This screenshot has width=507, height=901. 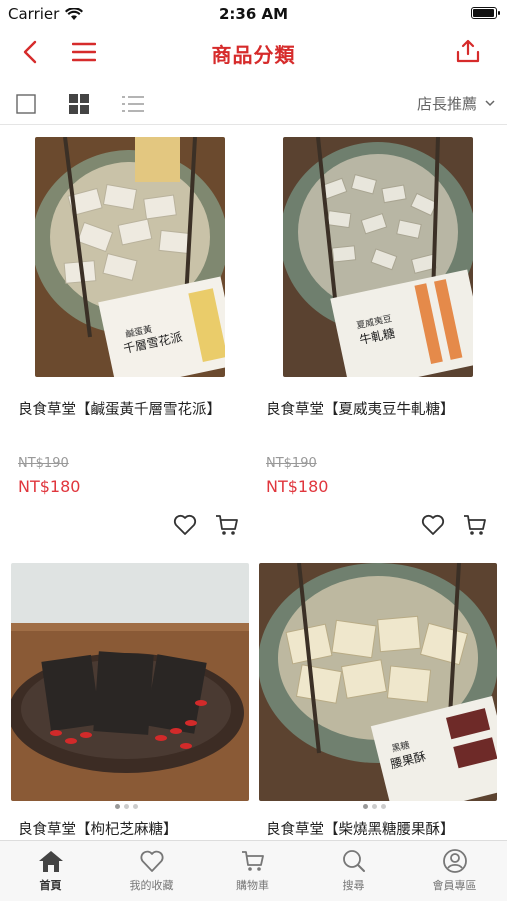 I want to click on list-view-icon, so click(x=133, y=104).